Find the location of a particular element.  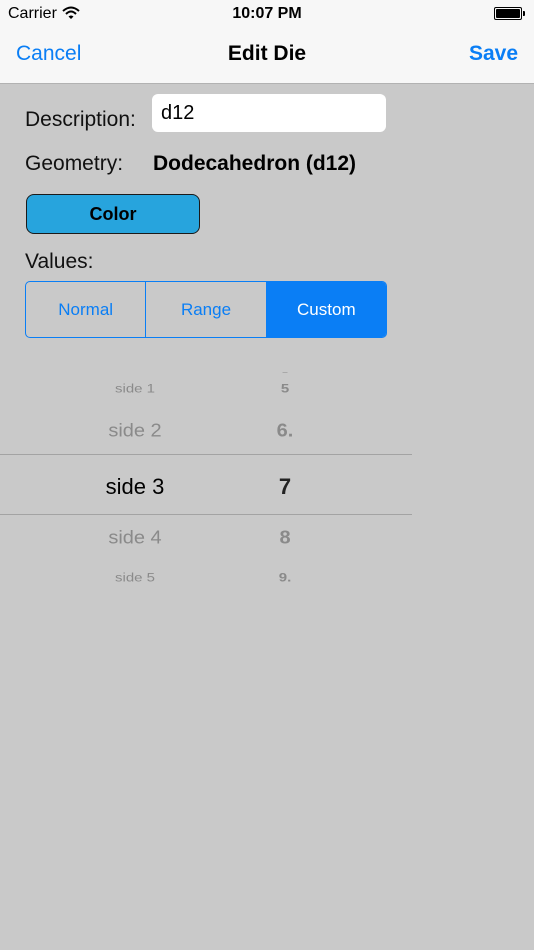

status-bar: Carrier 10:07 PM is located at coordinates (267, 14).